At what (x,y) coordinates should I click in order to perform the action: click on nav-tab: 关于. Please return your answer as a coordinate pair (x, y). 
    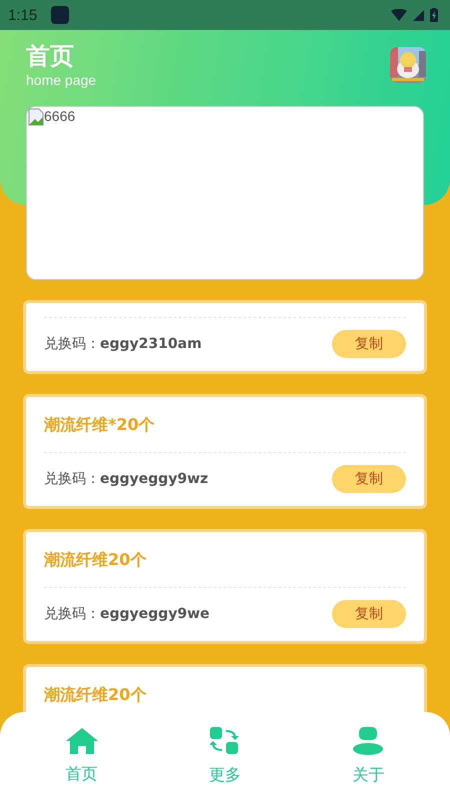
    Looking at the image, I should click on (368, 756).